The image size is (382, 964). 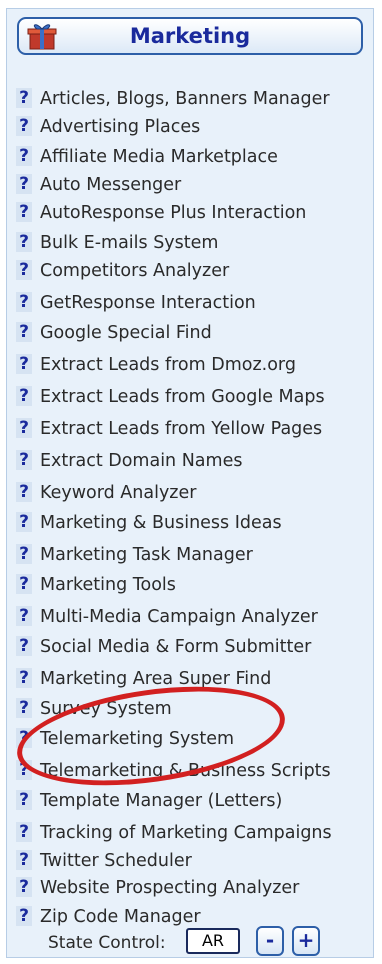 What do you see at coordinates (161, 801) in the screenshot?
I see `menu-item-label: Template Manager (Letters)` at bounding box center [161, 801].